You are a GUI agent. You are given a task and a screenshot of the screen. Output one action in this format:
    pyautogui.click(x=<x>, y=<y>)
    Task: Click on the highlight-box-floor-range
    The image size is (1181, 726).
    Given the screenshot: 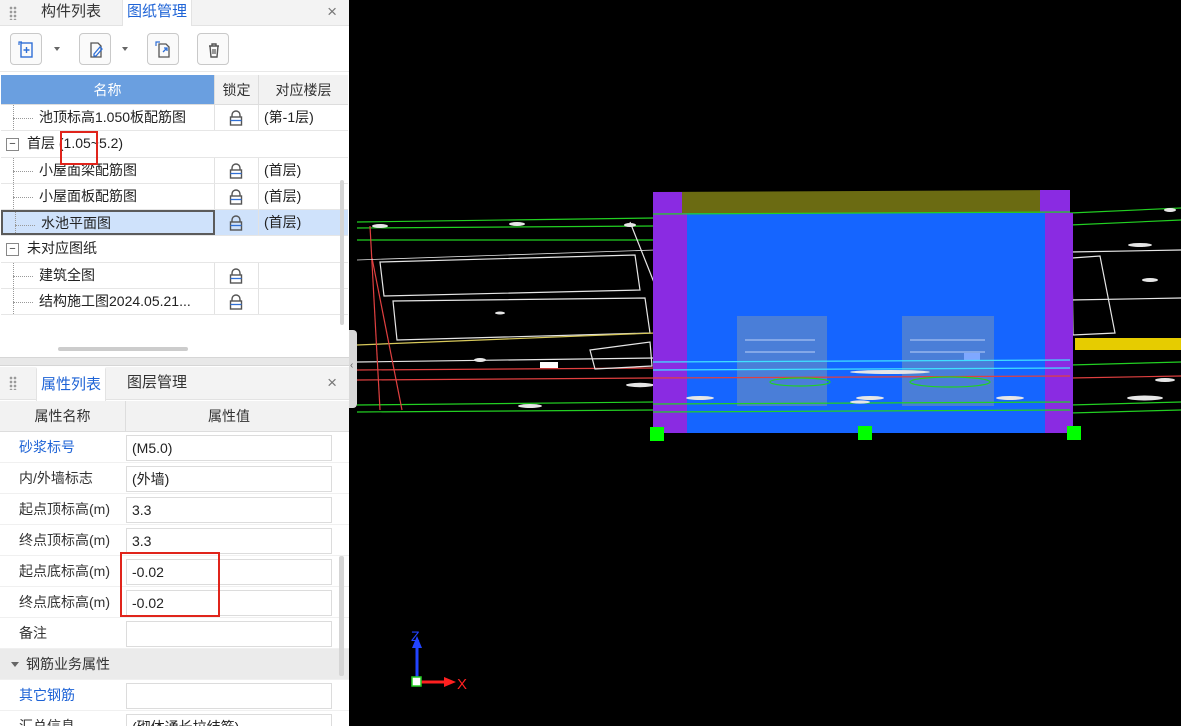 What is the action you would take?
    pyautogui.click(x=79, y=148)
    